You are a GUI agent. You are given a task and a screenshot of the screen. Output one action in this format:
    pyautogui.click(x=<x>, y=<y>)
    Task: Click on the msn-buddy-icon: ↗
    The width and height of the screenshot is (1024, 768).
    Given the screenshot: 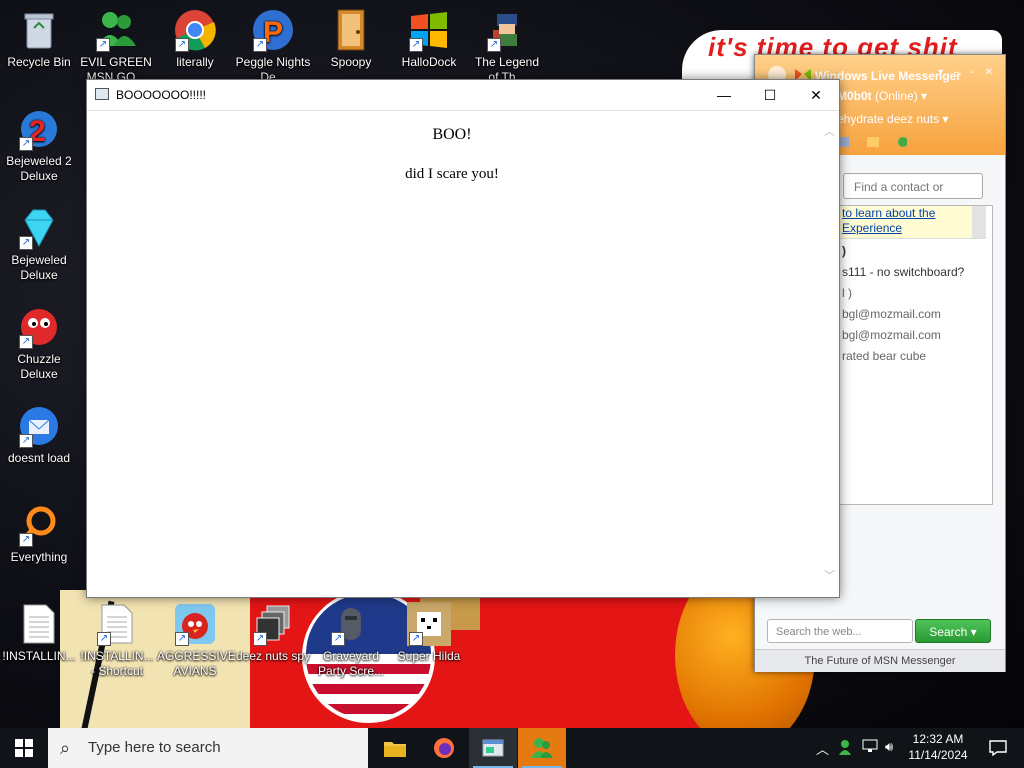 What is the action you would take?
    pyautogui.click(x=116, y=30)
    